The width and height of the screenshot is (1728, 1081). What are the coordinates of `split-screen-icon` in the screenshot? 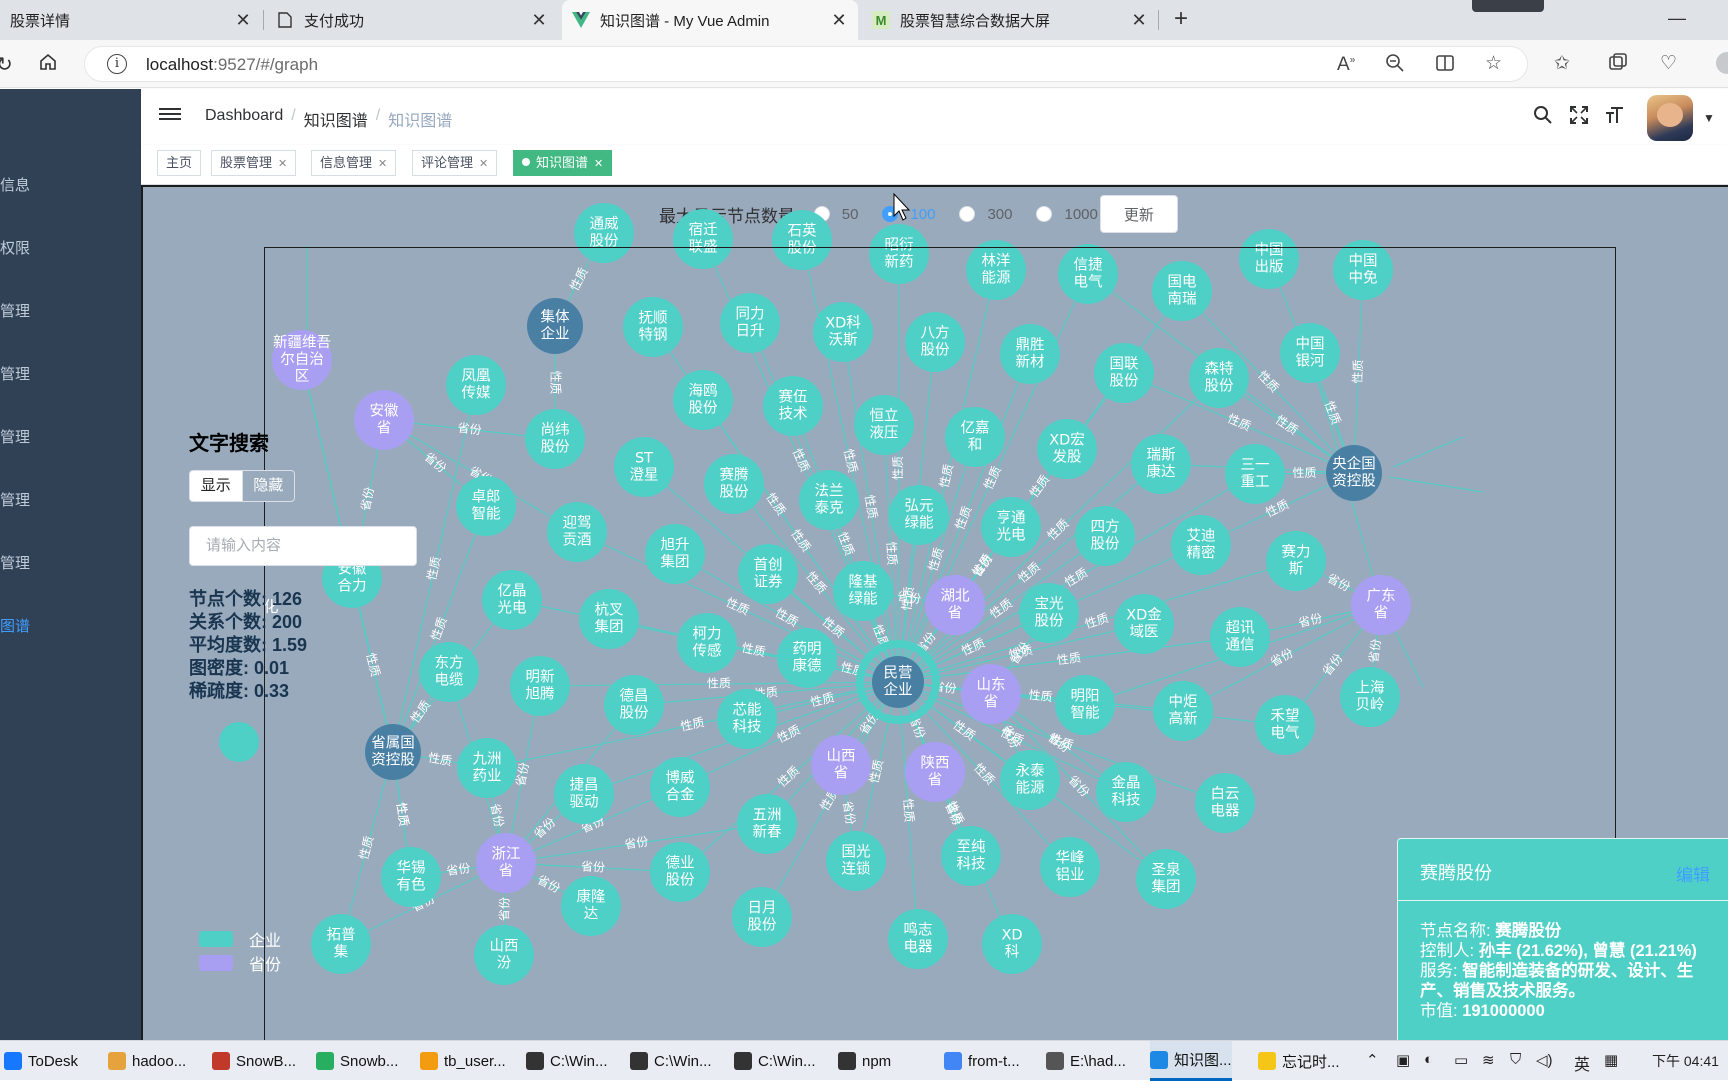 It's located at (1445, 66).